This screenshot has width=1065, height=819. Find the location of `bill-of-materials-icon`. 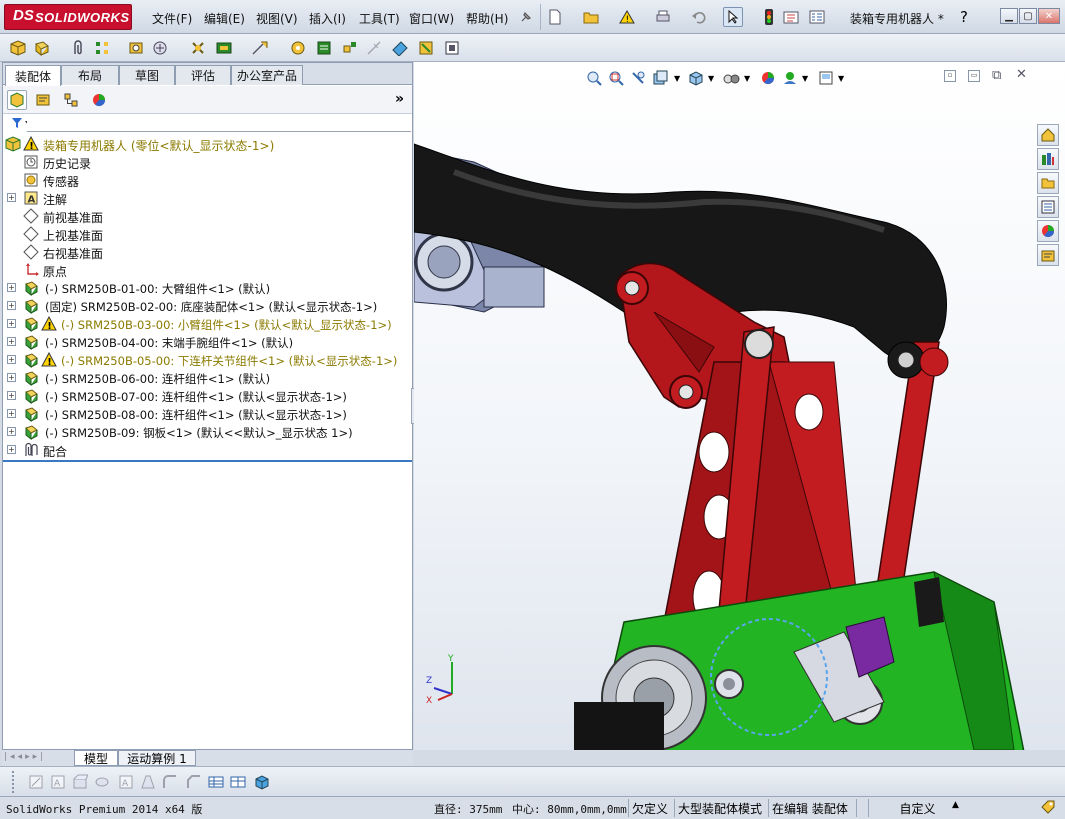

bill-of-materials-icon is located at coordinates (324, 48).